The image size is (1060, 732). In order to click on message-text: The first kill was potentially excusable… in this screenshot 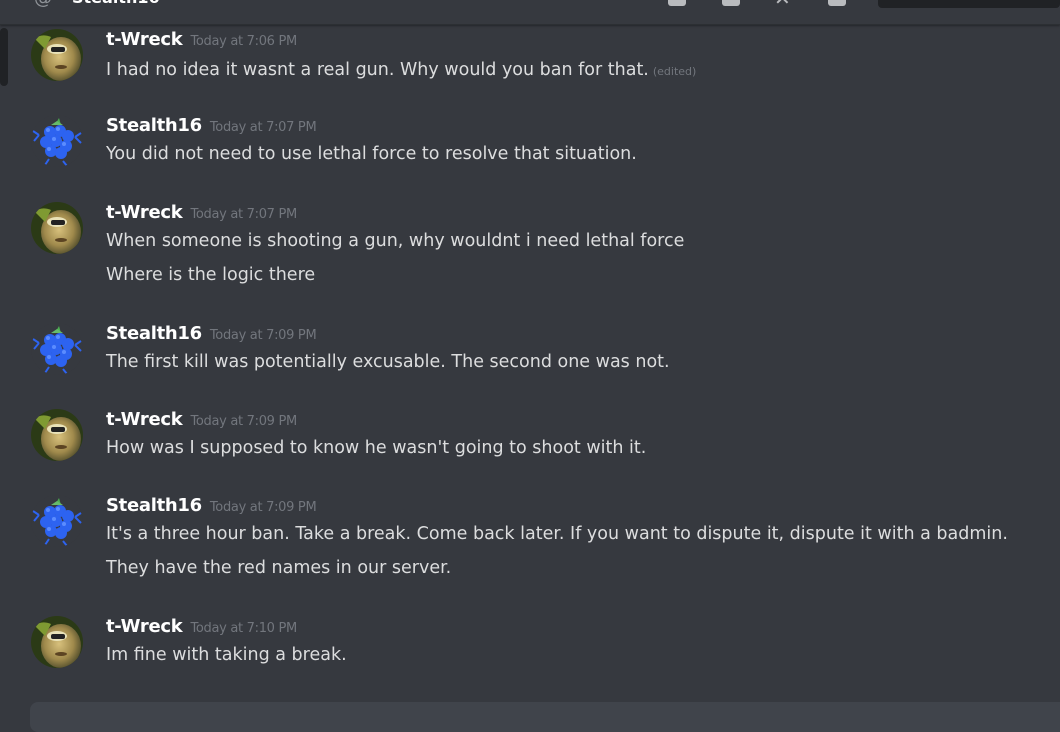, I will do `click(388, 362)`.